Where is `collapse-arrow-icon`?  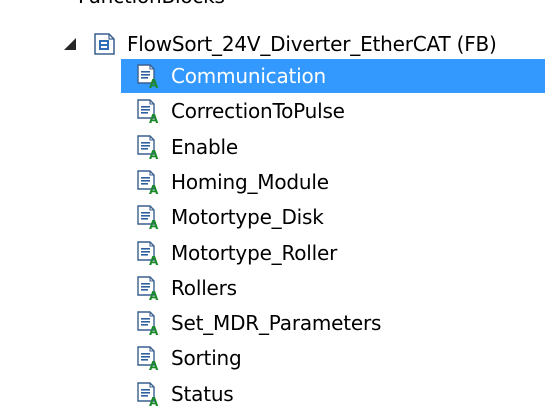
collapse-arrow-icon is located at coordinates (70, 44).